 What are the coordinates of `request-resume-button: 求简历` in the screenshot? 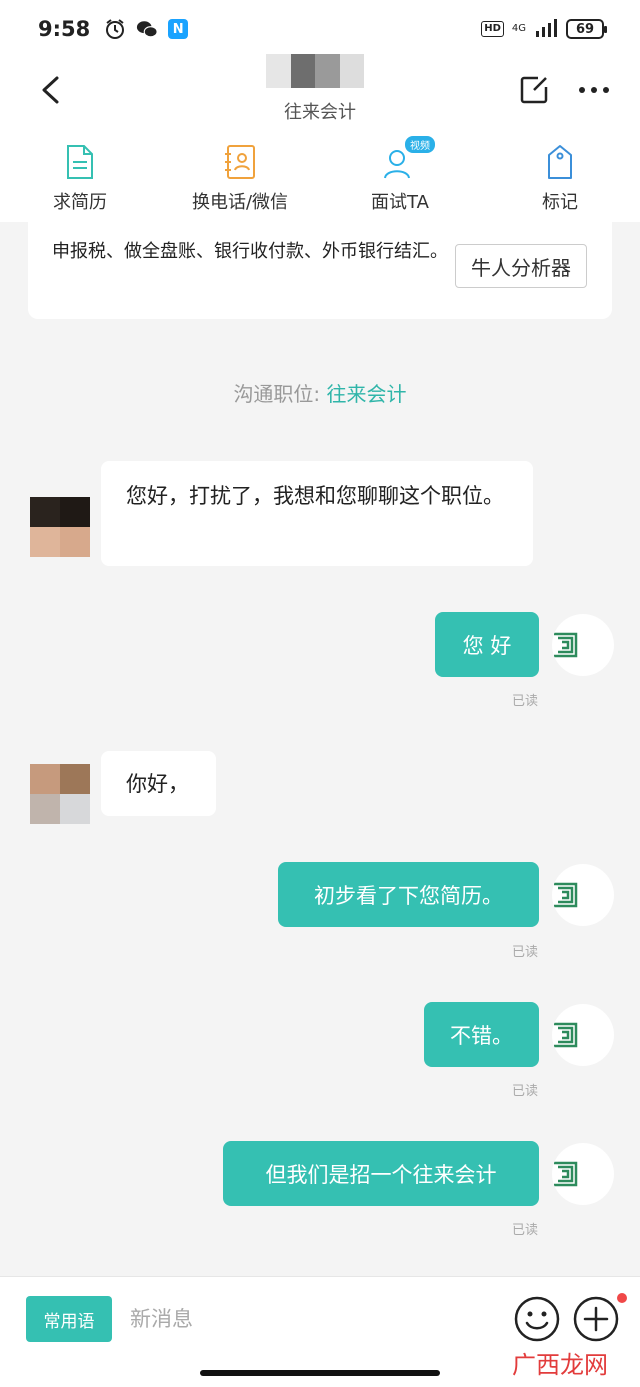 It's located at (80, 176).